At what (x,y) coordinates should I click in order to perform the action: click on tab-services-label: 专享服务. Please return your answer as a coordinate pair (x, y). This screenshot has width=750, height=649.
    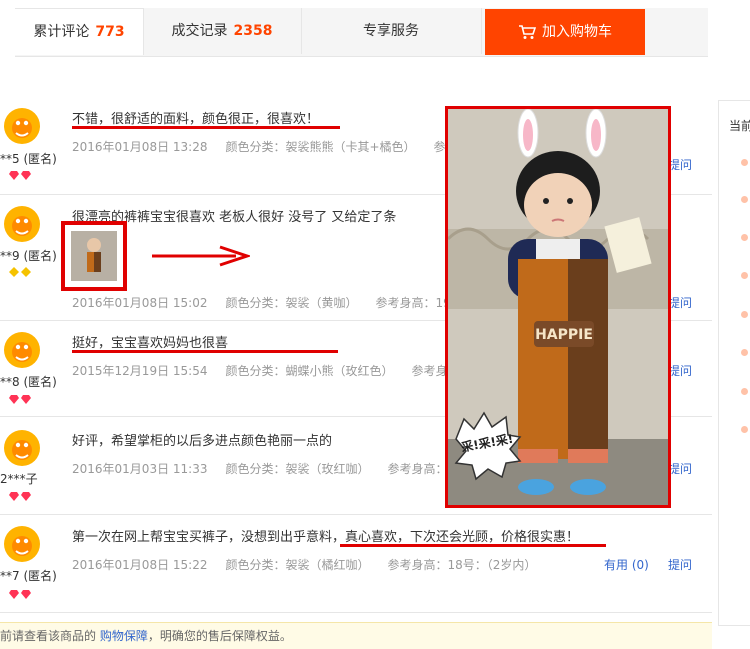
    Looking at the image, I should click on (391, 31).